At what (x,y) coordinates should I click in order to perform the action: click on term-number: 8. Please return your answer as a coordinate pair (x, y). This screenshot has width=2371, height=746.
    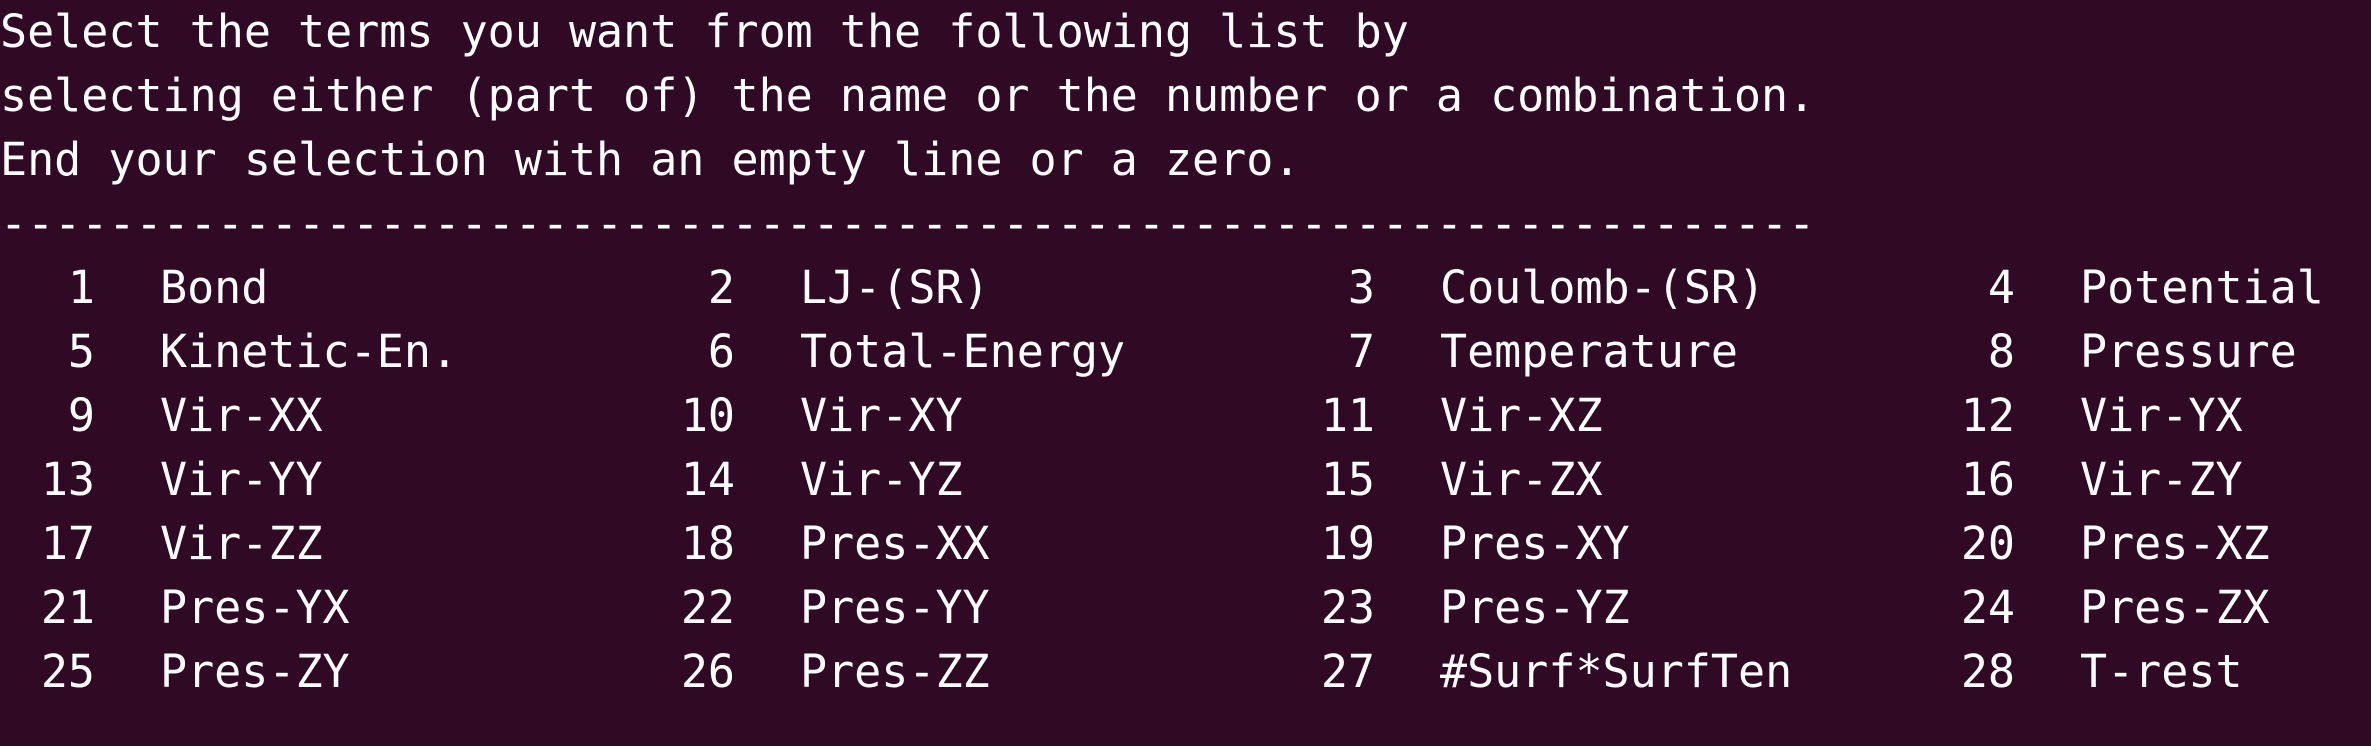
    Looking at the image, I should click on (2001, 351).